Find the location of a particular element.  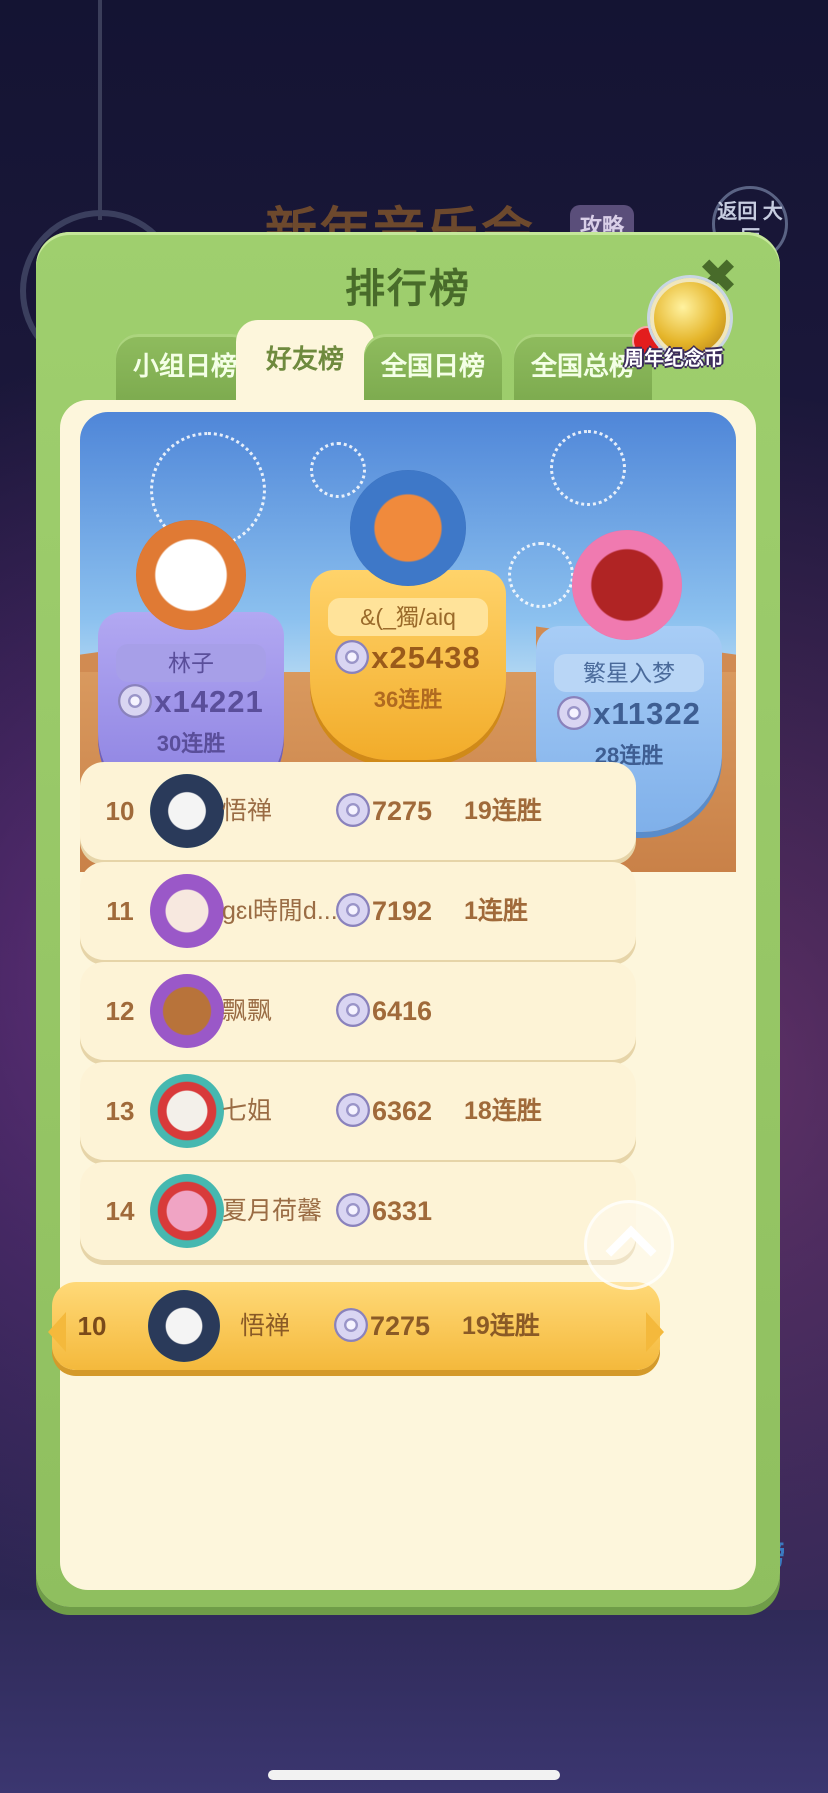

list-item: 12 飘飘 6416 is located at coordinates (358, 1011).